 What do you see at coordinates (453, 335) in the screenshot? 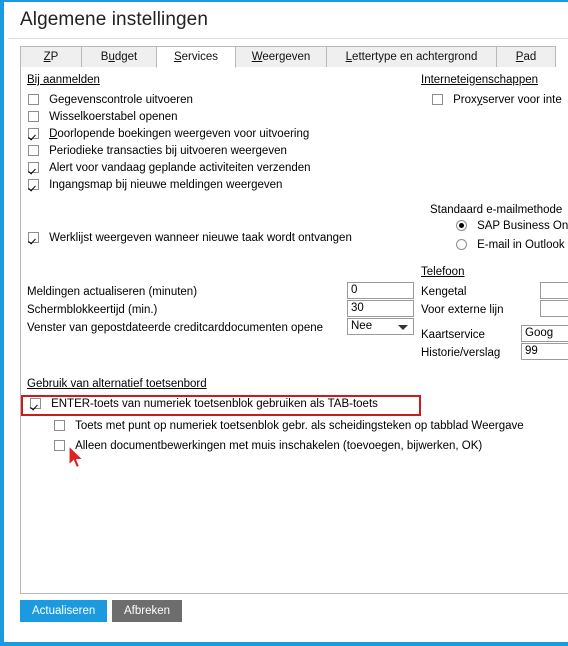
I see `field-label-kaartservice: Kaartservice` at bounding box center [453, 335].